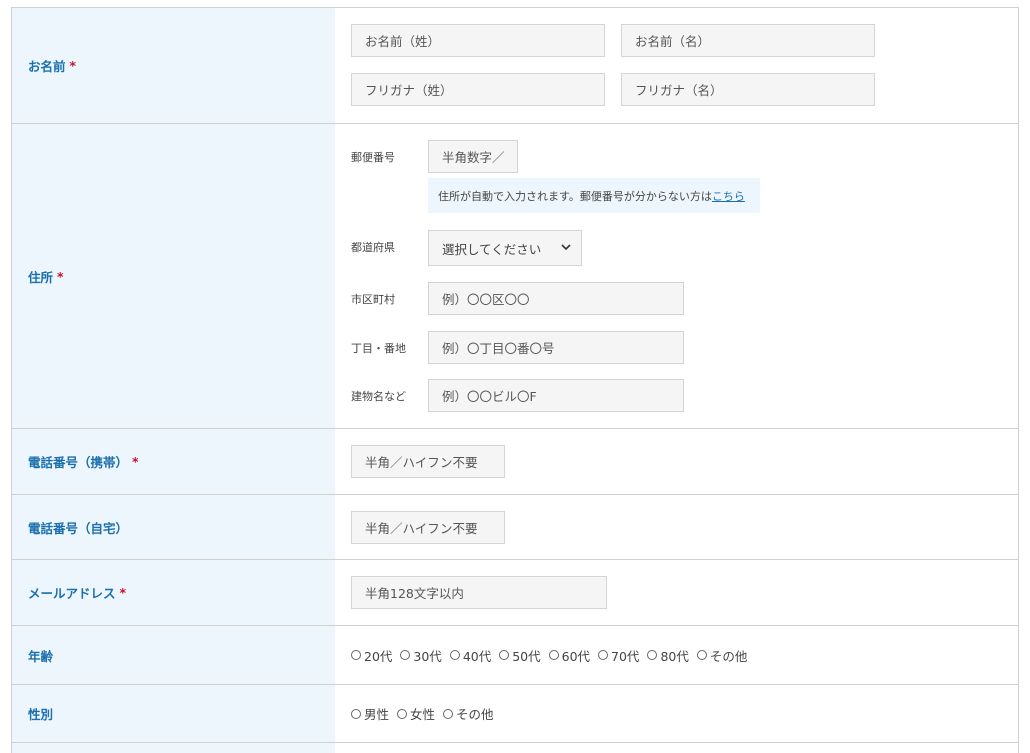  What do you see at coordinates (378, 656) in the screenshot?
I see `age-option-label: 20代` at bounding box center [378, 656].